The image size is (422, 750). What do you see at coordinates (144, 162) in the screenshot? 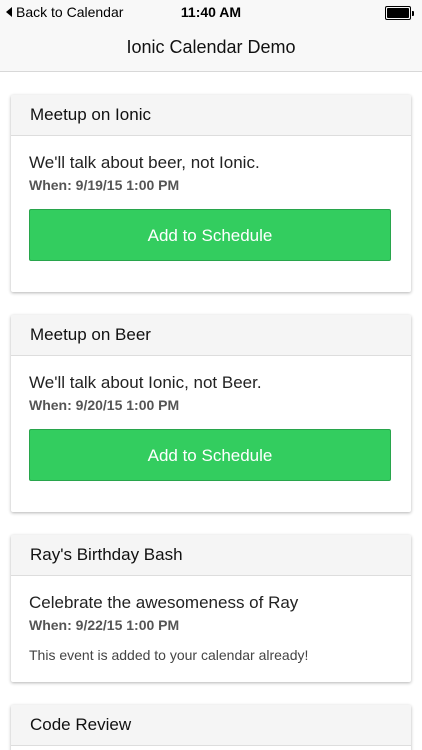
I see `event-description: We'll talk about beer, not Ionic.` at bounding box center [144, 162].